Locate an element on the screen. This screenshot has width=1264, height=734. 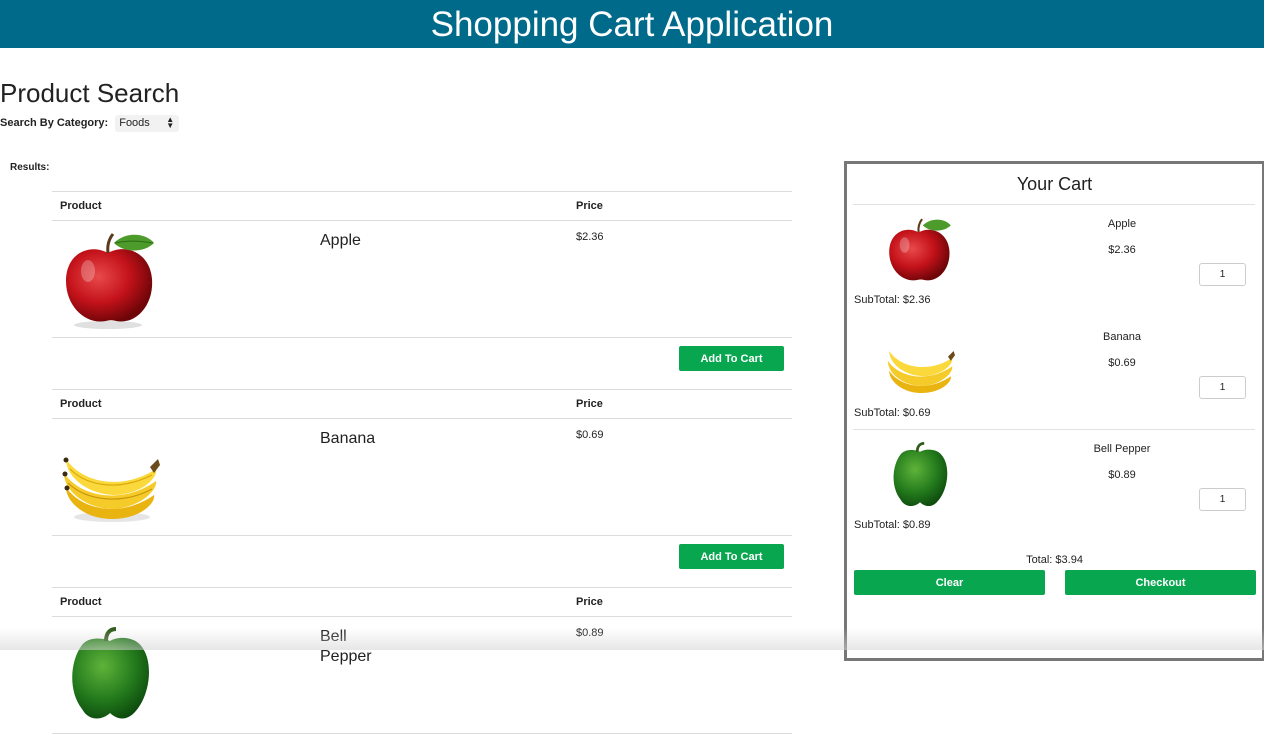
select-arrows-icon: ▲ ▼ is located at coordinates (170, 122).